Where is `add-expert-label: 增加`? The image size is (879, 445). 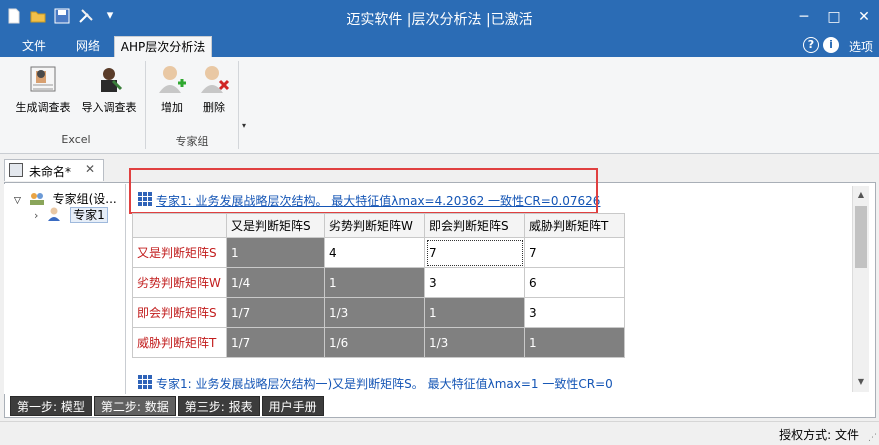
add-expert-label: 增加 is located at coordinates (172, 107).